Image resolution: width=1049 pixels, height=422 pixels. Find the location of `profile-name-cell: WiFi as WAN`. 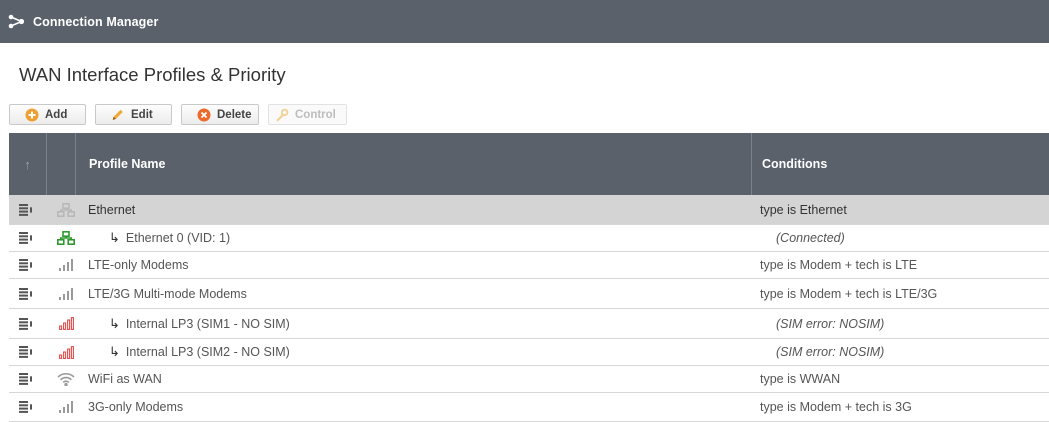

profile-name-cell: WiFi as WAN is located at coordinates (125, 379).